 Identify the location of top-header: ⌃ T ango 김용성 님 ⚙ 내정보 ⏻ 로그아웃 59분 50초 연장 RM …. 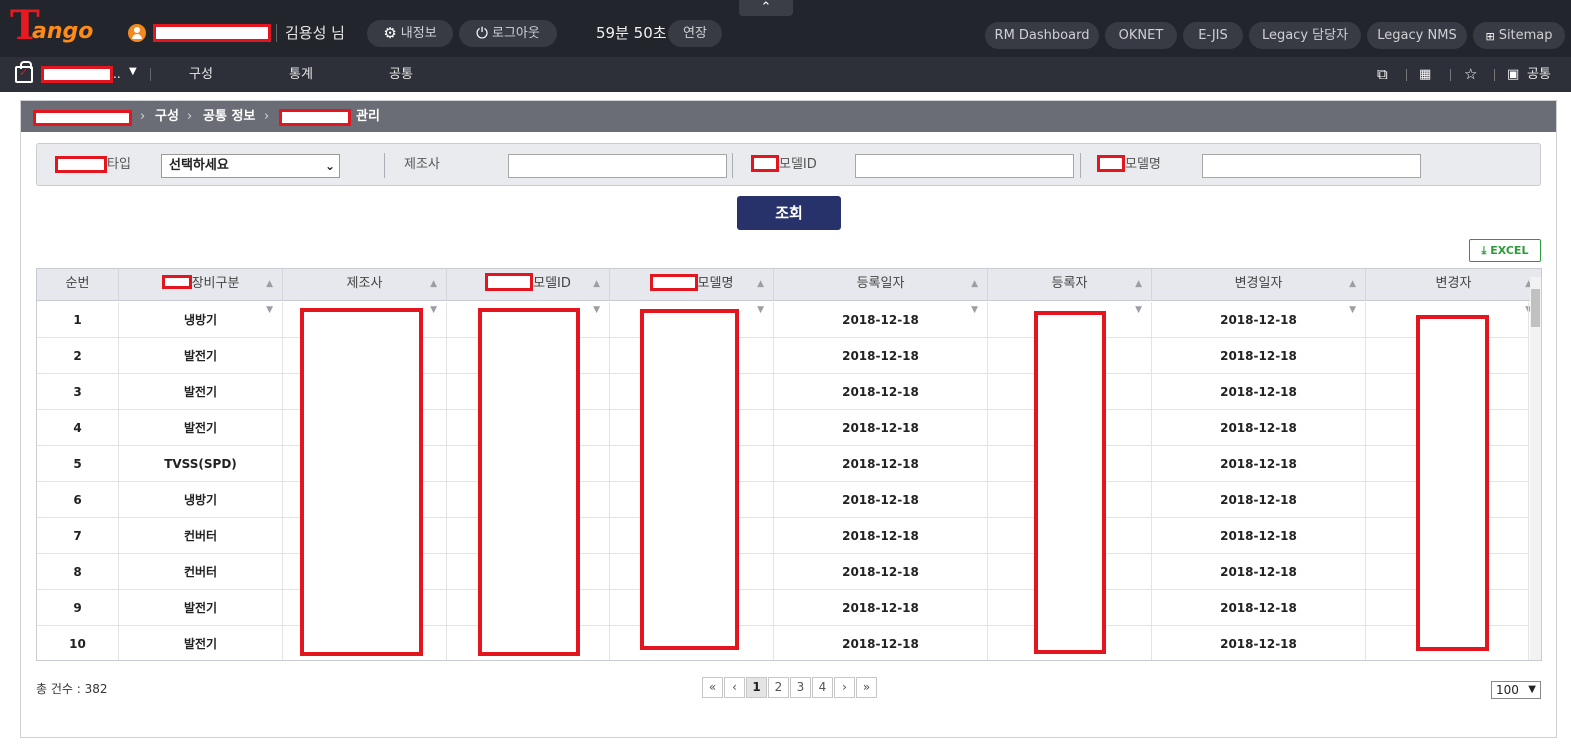
(785, 28).